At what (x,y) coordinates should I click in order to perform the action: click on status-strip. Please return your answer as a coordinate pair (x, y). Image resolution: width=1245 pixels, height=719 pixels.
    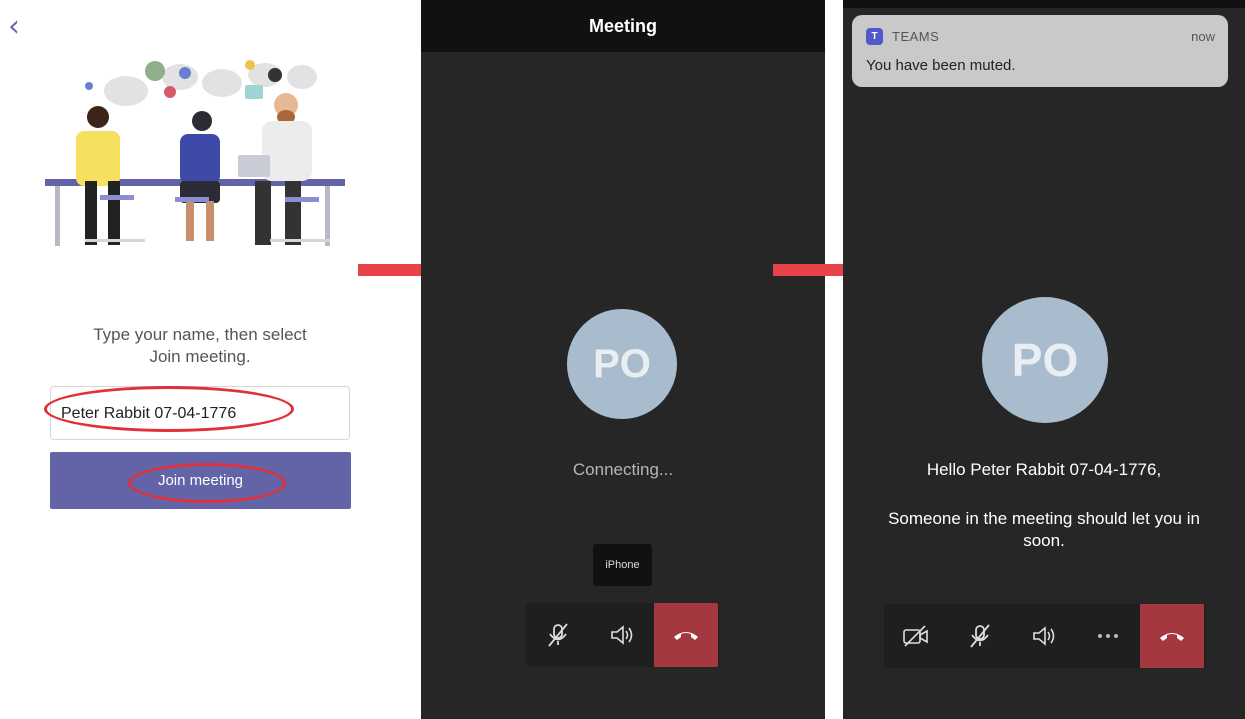
    Looking at the image, I should click on (1044, 4).